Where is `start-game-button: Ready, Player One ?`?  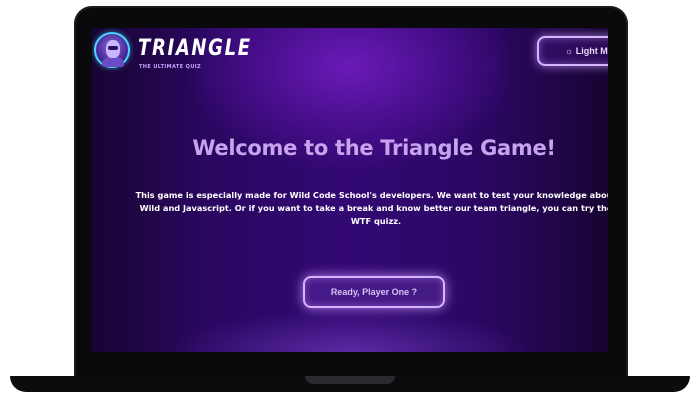
start-game-button: Ready, Player One ? is located at coordinates (374, 292).